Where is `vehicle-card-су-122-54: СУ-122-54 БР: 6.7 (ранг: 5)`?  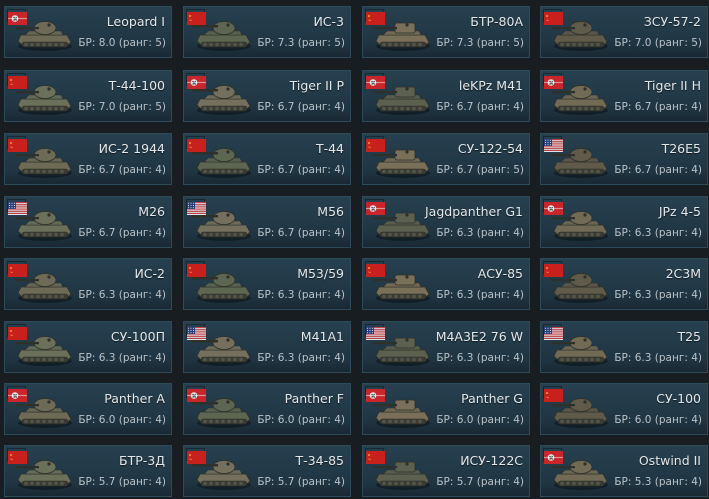 vehicle-card-су-122-54: СУ-122-54 БР: 6.7 (ранг: 5) is located at coordinates (446, 159).